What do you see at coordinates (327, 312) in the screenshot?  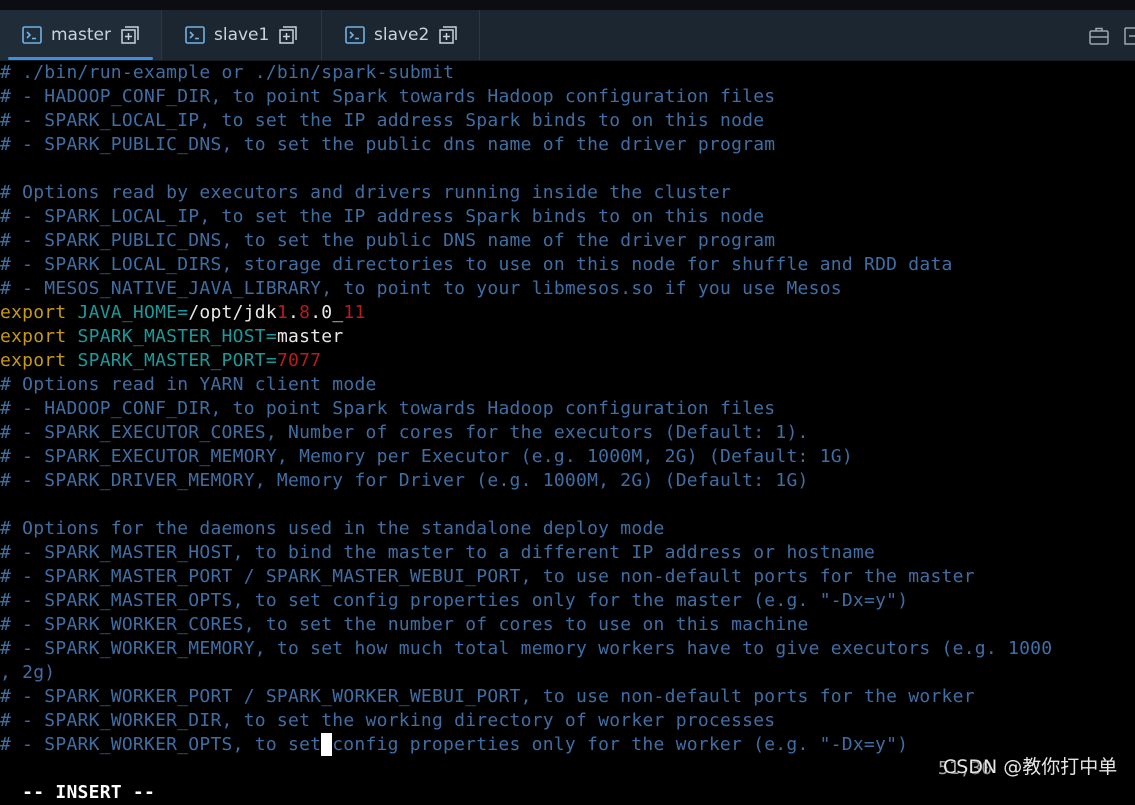 I see `code-token: .0_` at bounding box center [327, 312].